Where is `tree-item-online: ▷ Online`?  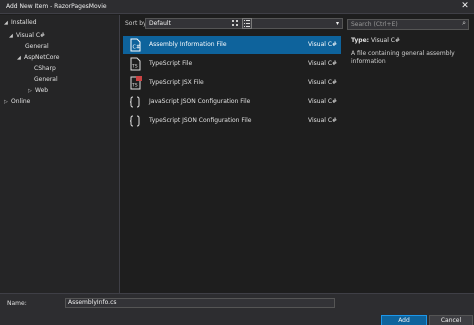 tree-item-online: ▷ Online is located at coordinates (17, 102).